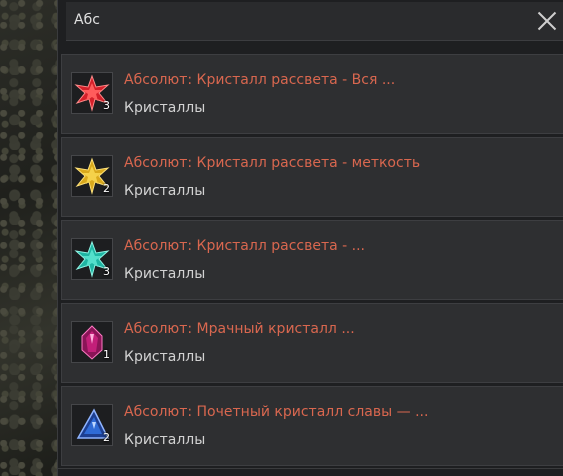 The width and height of the screenshot is (563, 476). Describe the element at coordinates (106, 354) in the screenshot. I see `quantity-badge: 1` at that location.